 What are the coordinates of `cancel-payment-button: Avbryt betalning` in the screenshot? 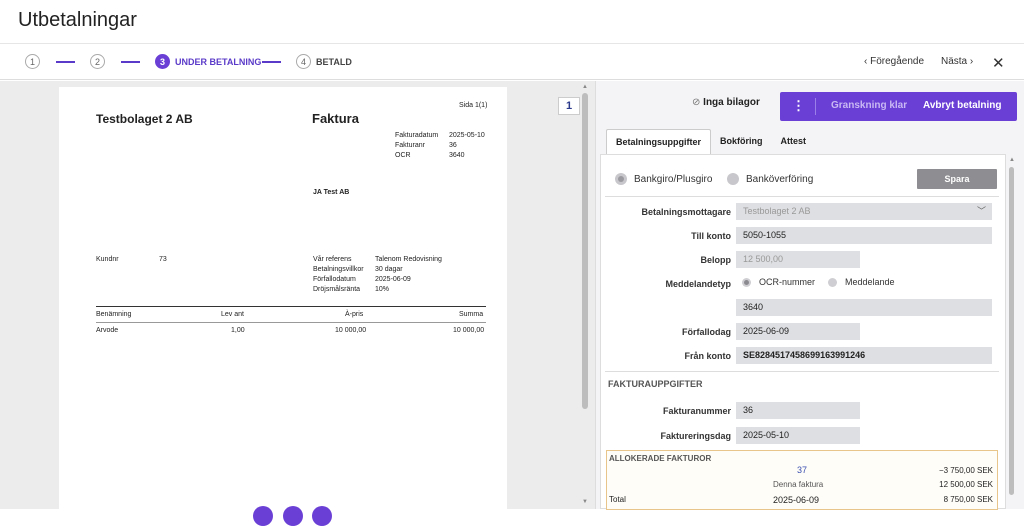 It's located at (962, 105).